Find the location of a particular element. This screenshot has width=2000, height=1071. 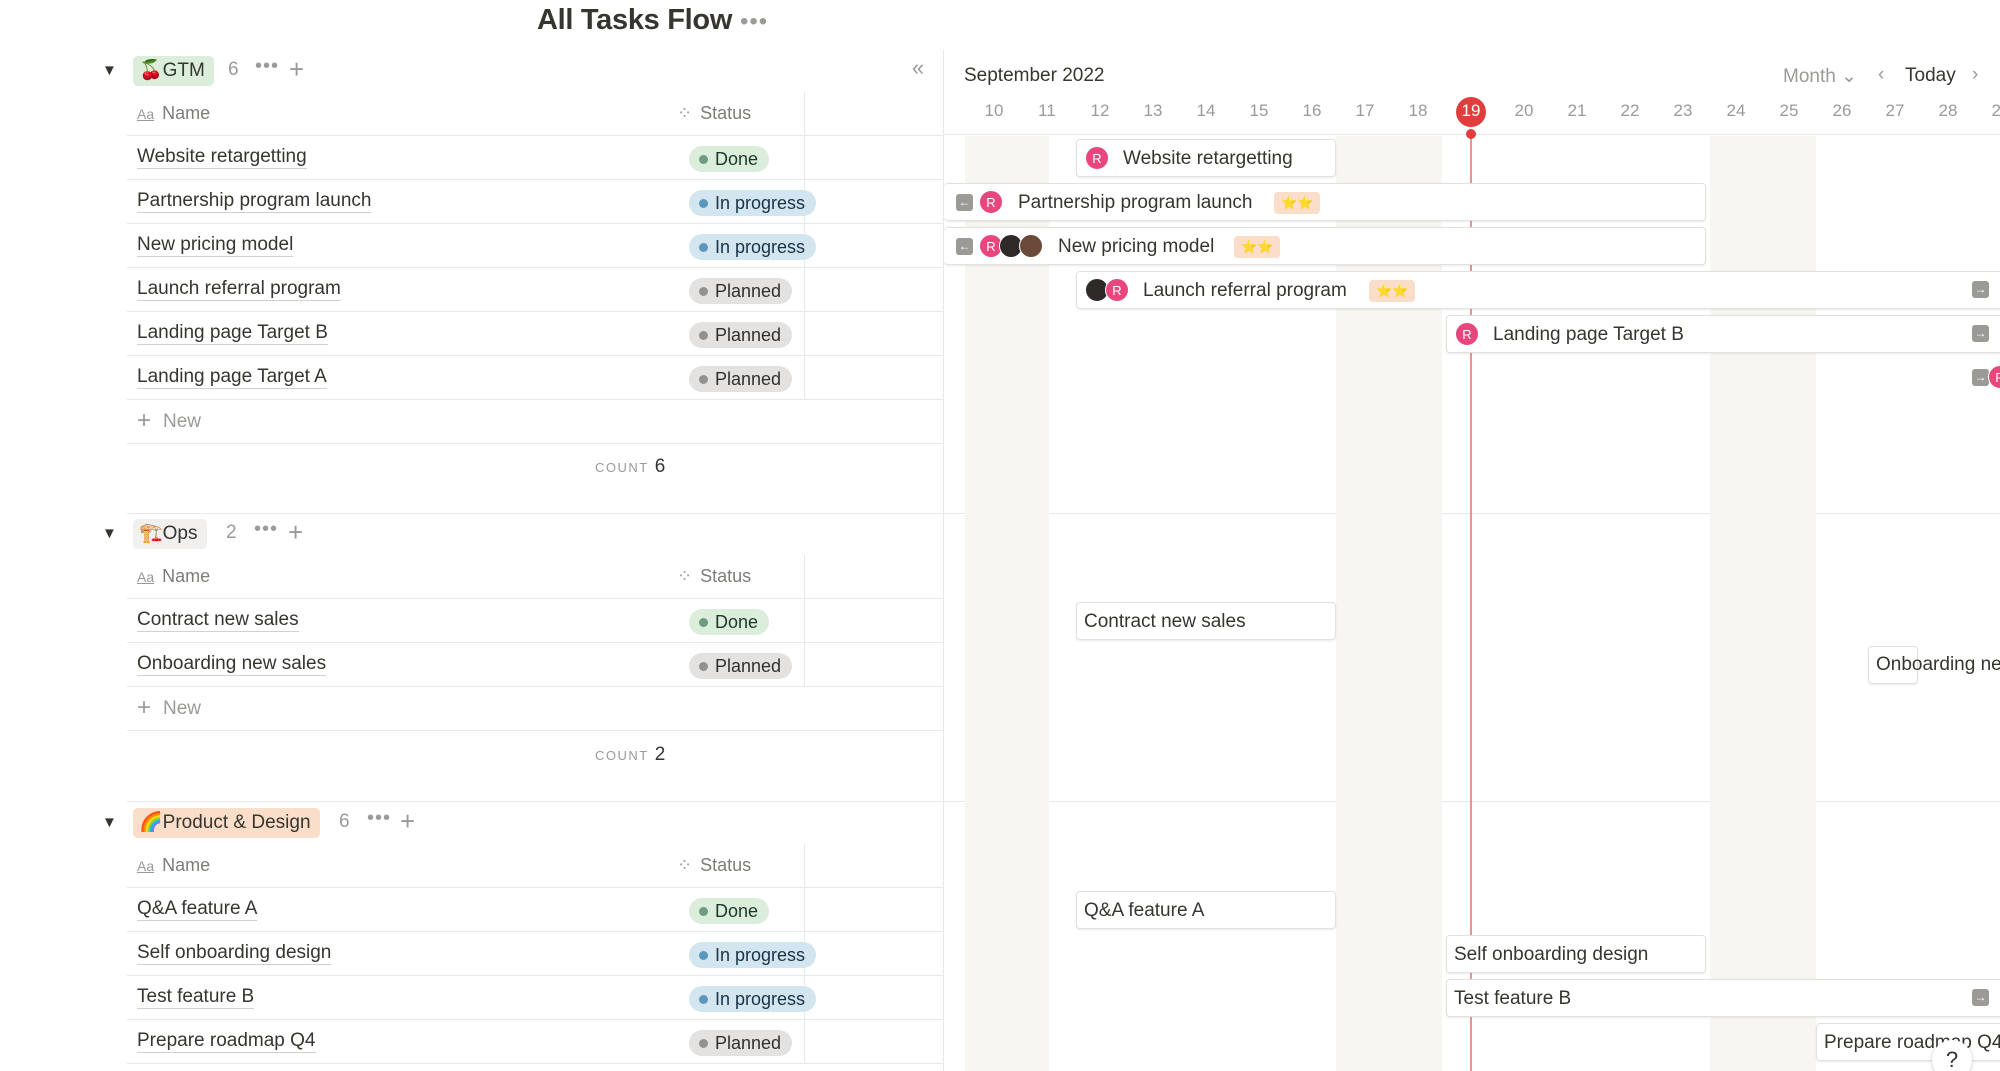

chevron-down-icon: ⌄ is located at coordinates (1849, 76).